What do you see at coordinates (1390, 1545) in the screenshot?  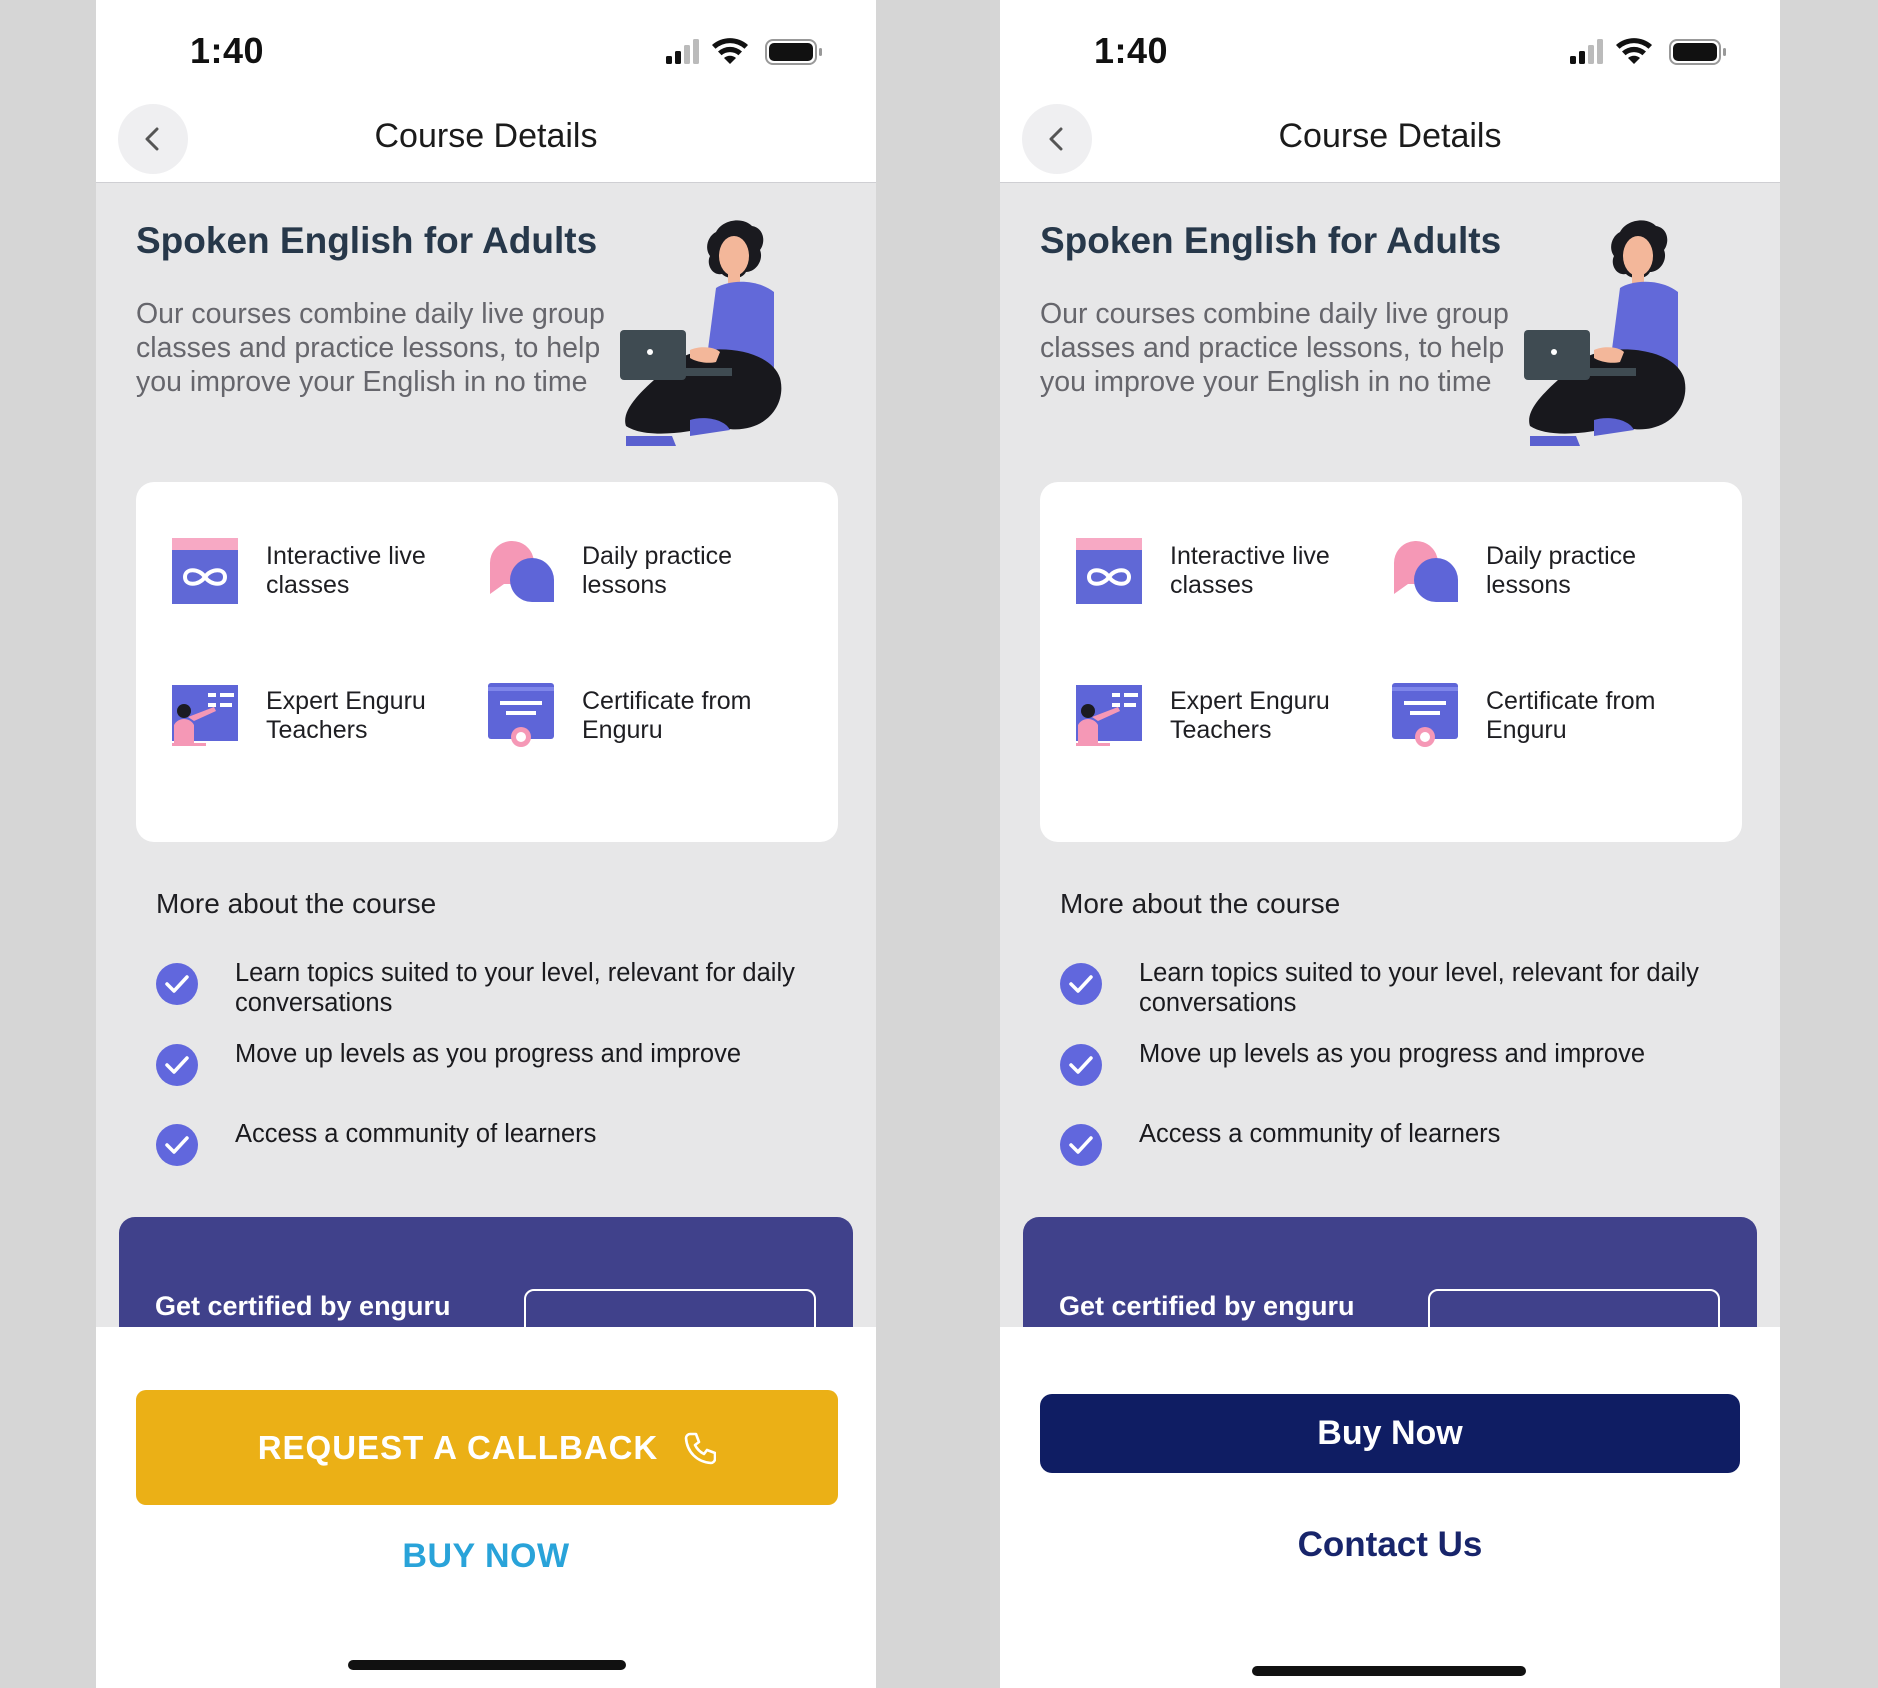 I see `contact-us-link: Contact Us` at bounding box center [1390, 1545].